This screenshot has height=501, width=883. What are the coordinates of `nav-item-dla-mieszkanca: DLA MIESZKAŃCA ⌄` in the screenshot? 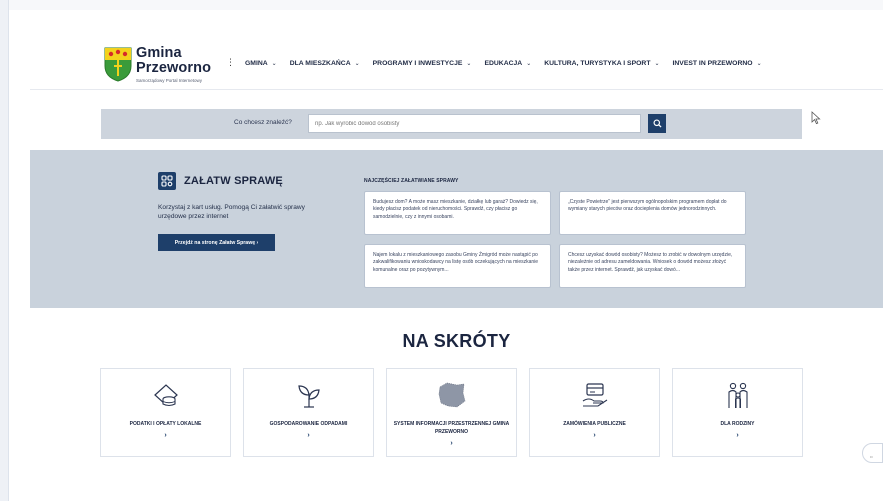 It's located at (325, 63).